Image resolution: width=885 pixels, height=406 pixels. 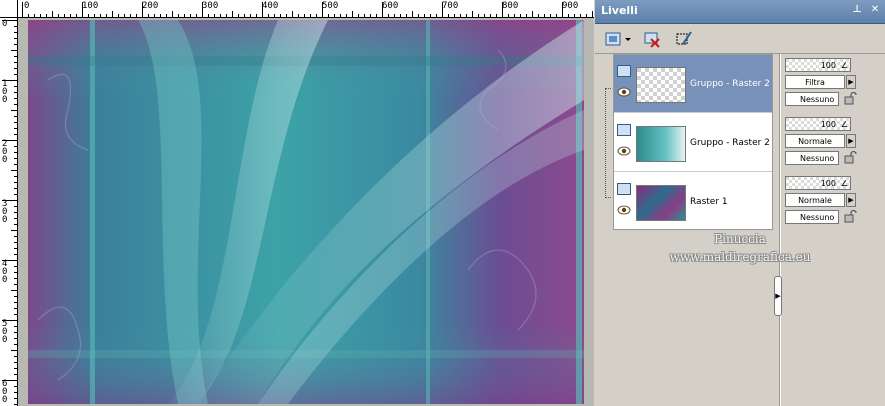 I want to click on watermark-url: www.maldiregrafica.eu, so click(x=740, y=257).